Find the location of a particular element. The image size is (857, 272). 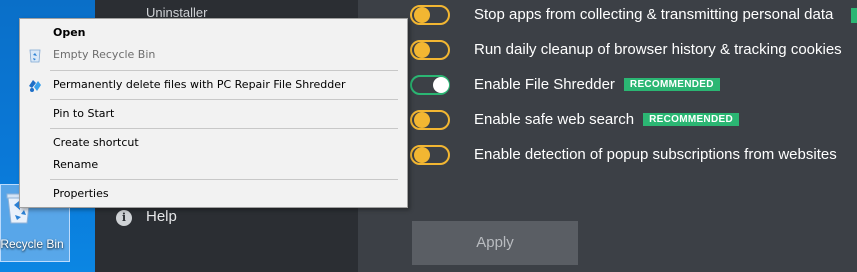

menu-item-rename: Rename is located at coordinates (213, 165).